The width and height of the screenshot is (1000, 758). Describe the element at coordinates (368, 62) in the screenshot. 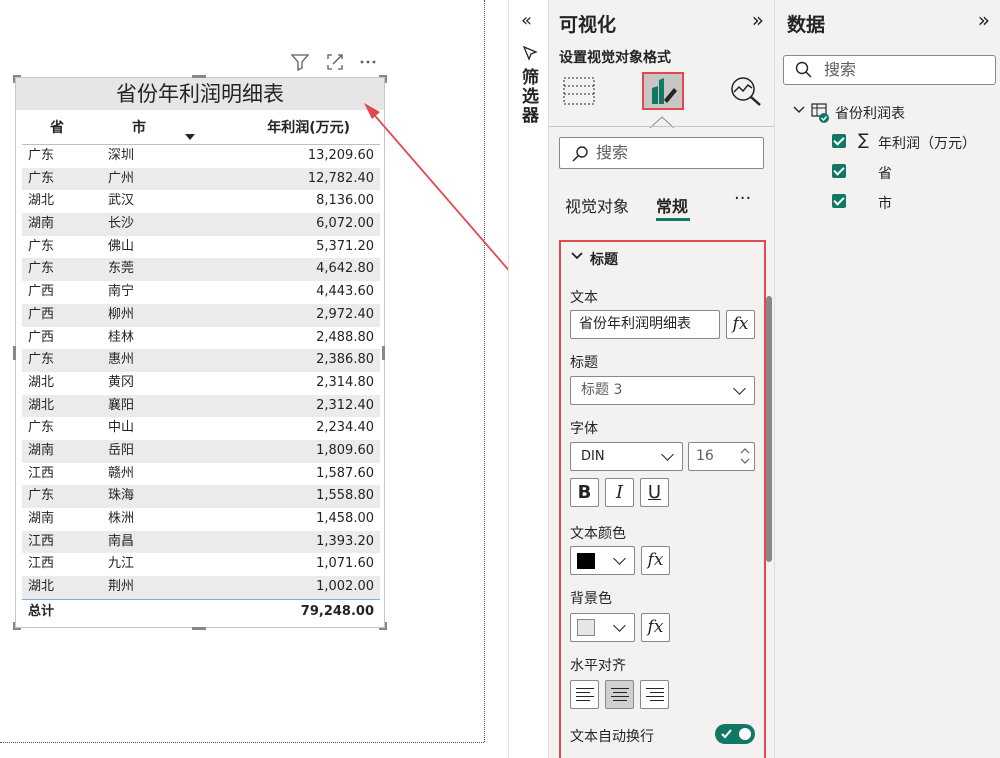

I see `more-options-icon` at that location.